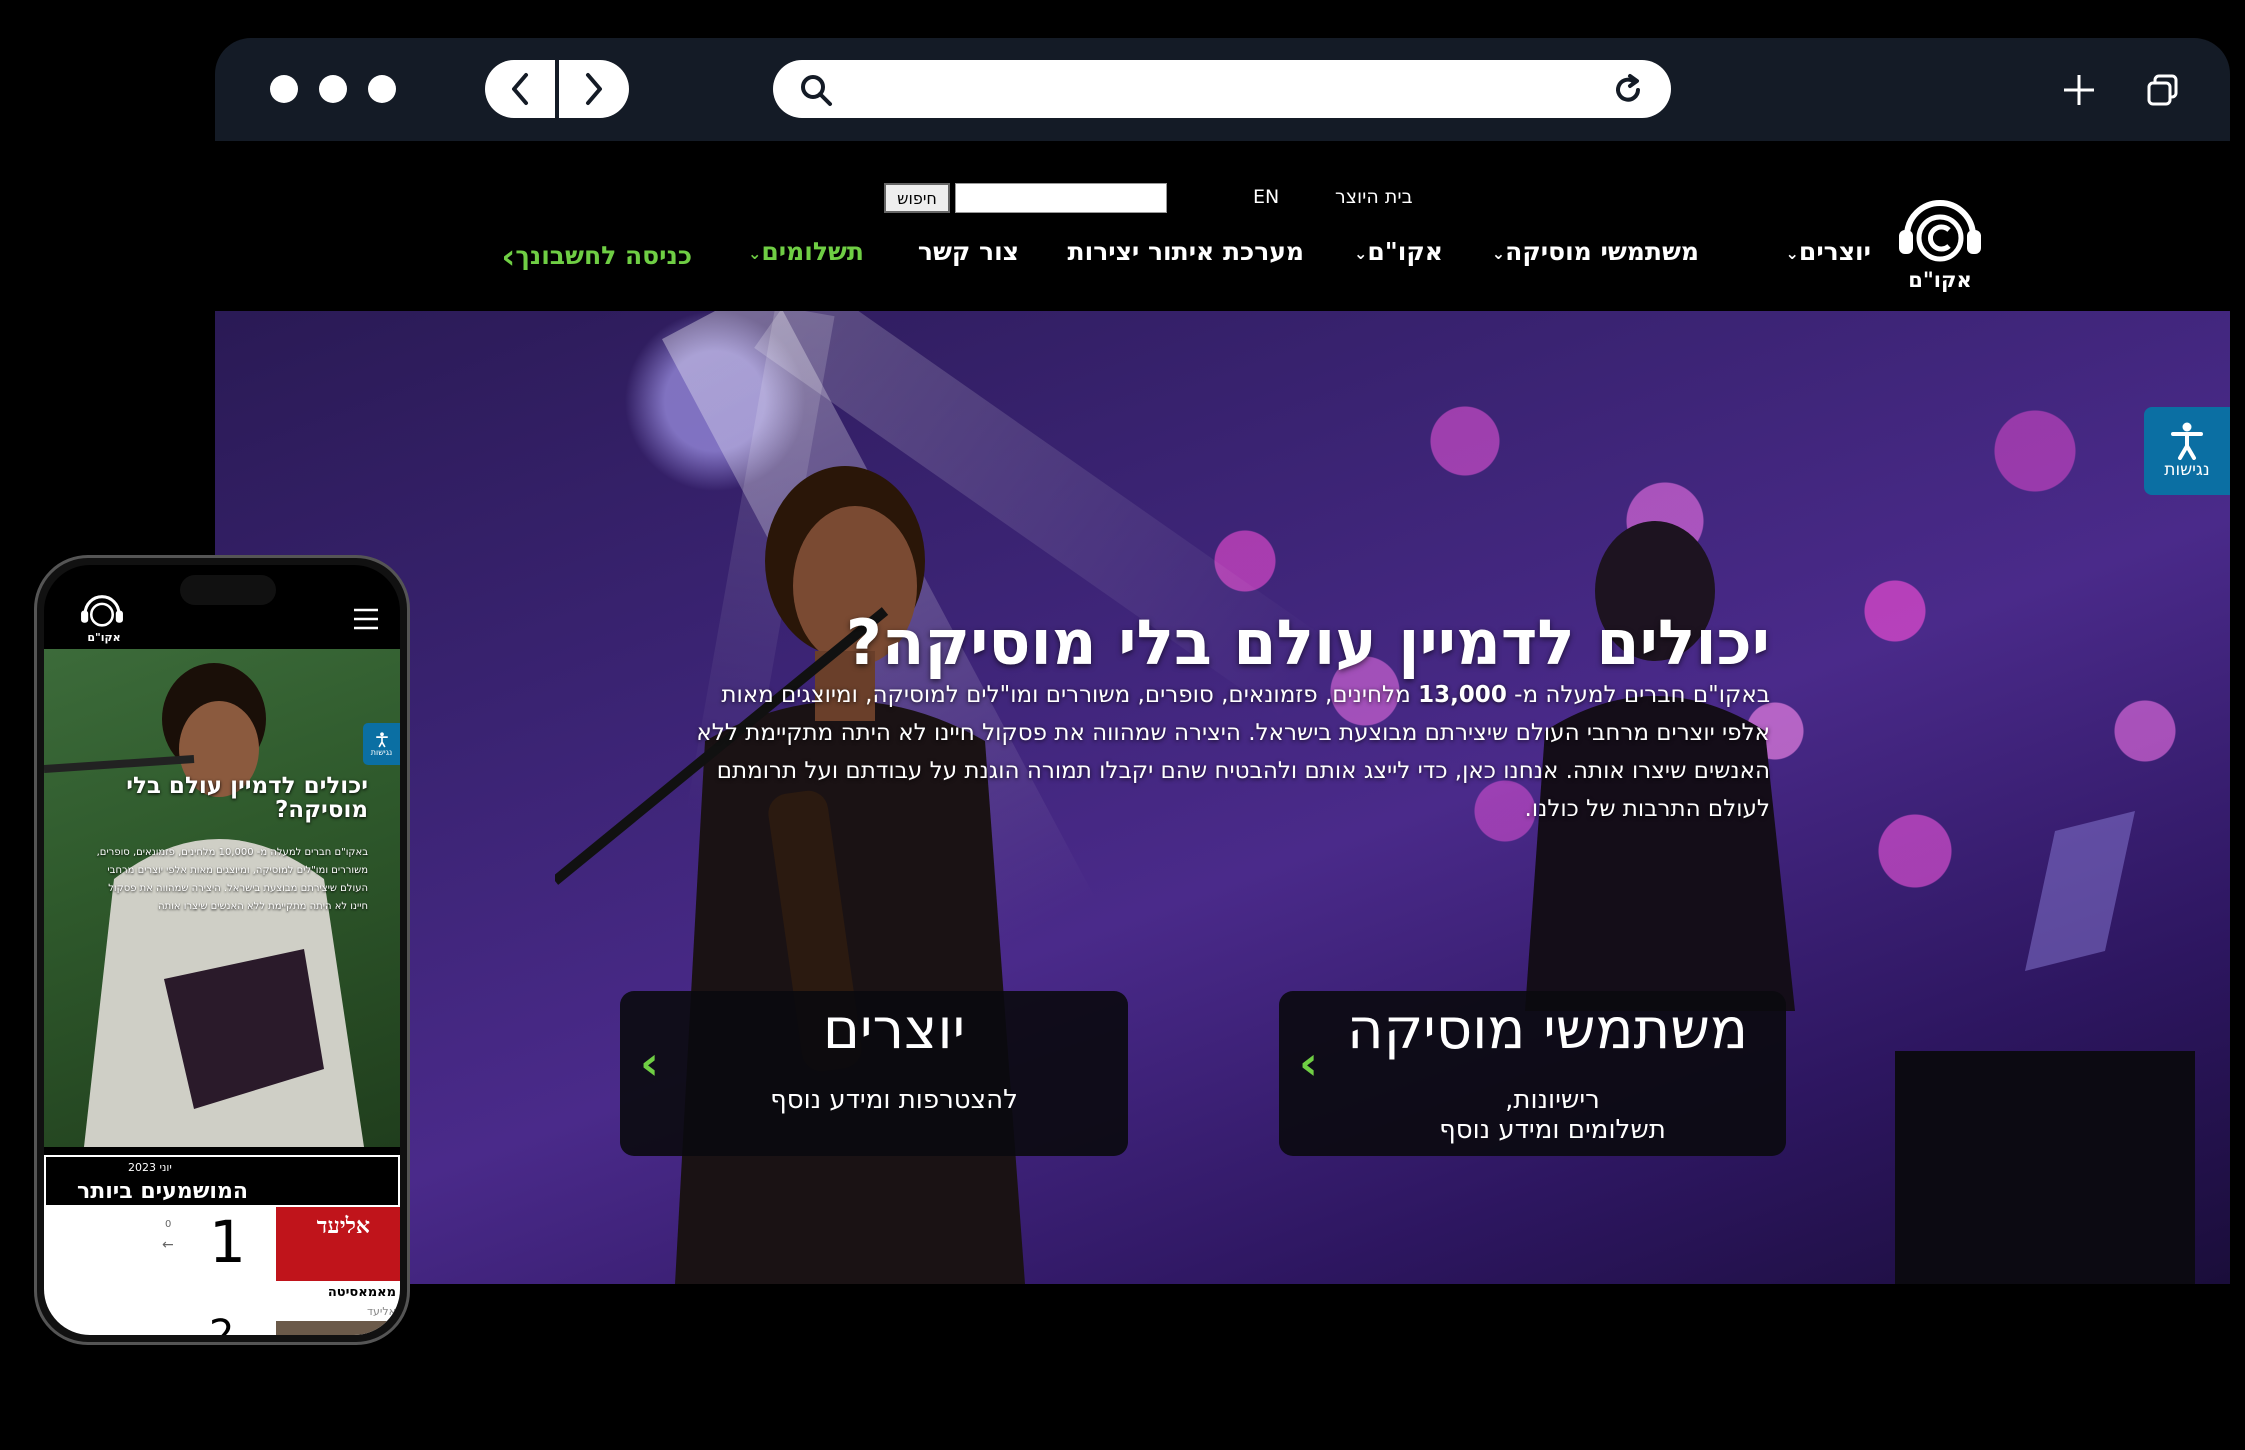  What do you see at coordinates (917, 198) in the screenshot?
I see `site-search-button: חיפוש` at bounding box center [917, 198].